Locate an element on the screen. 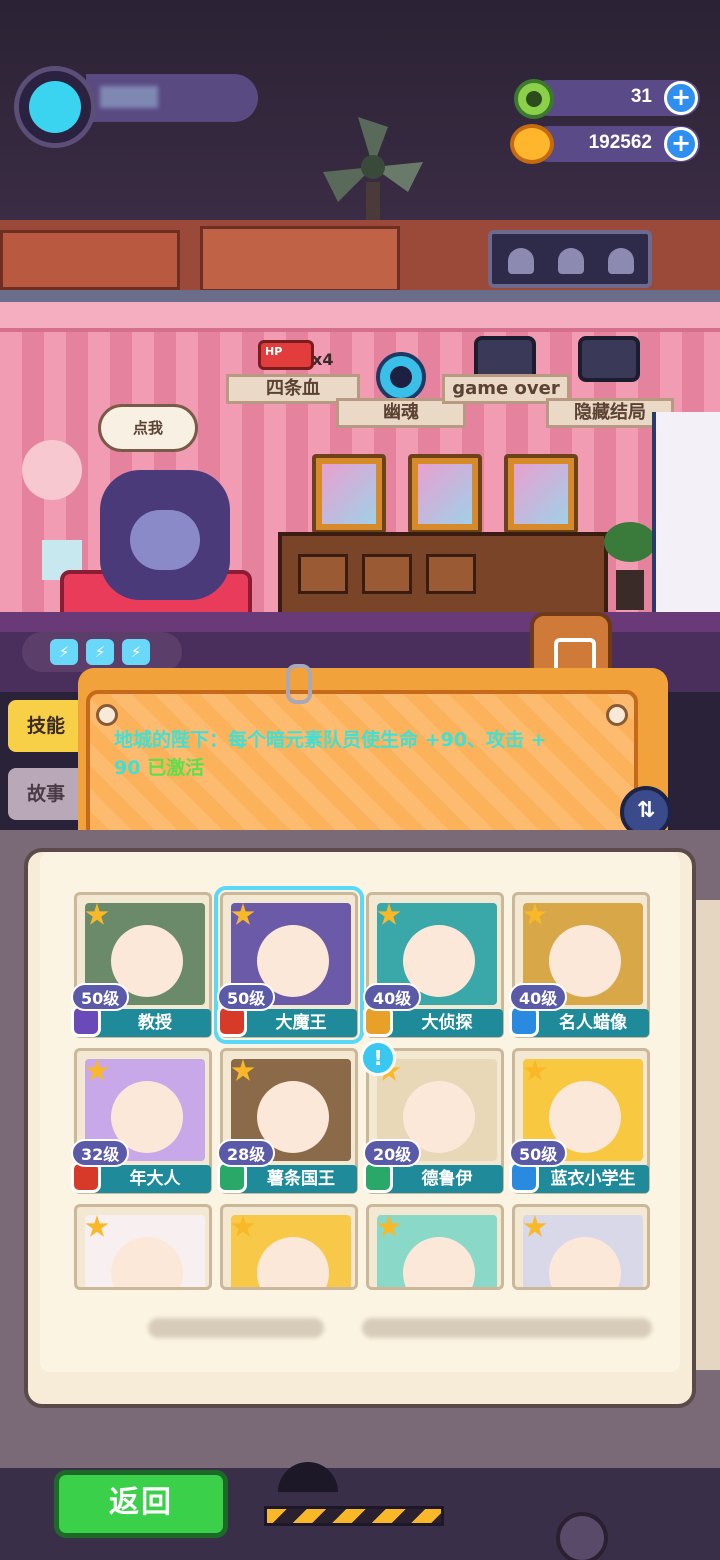 The width and height of the screenshot is (720, 1560). skill-text-value: 90 is located at coordinates (127, 768).